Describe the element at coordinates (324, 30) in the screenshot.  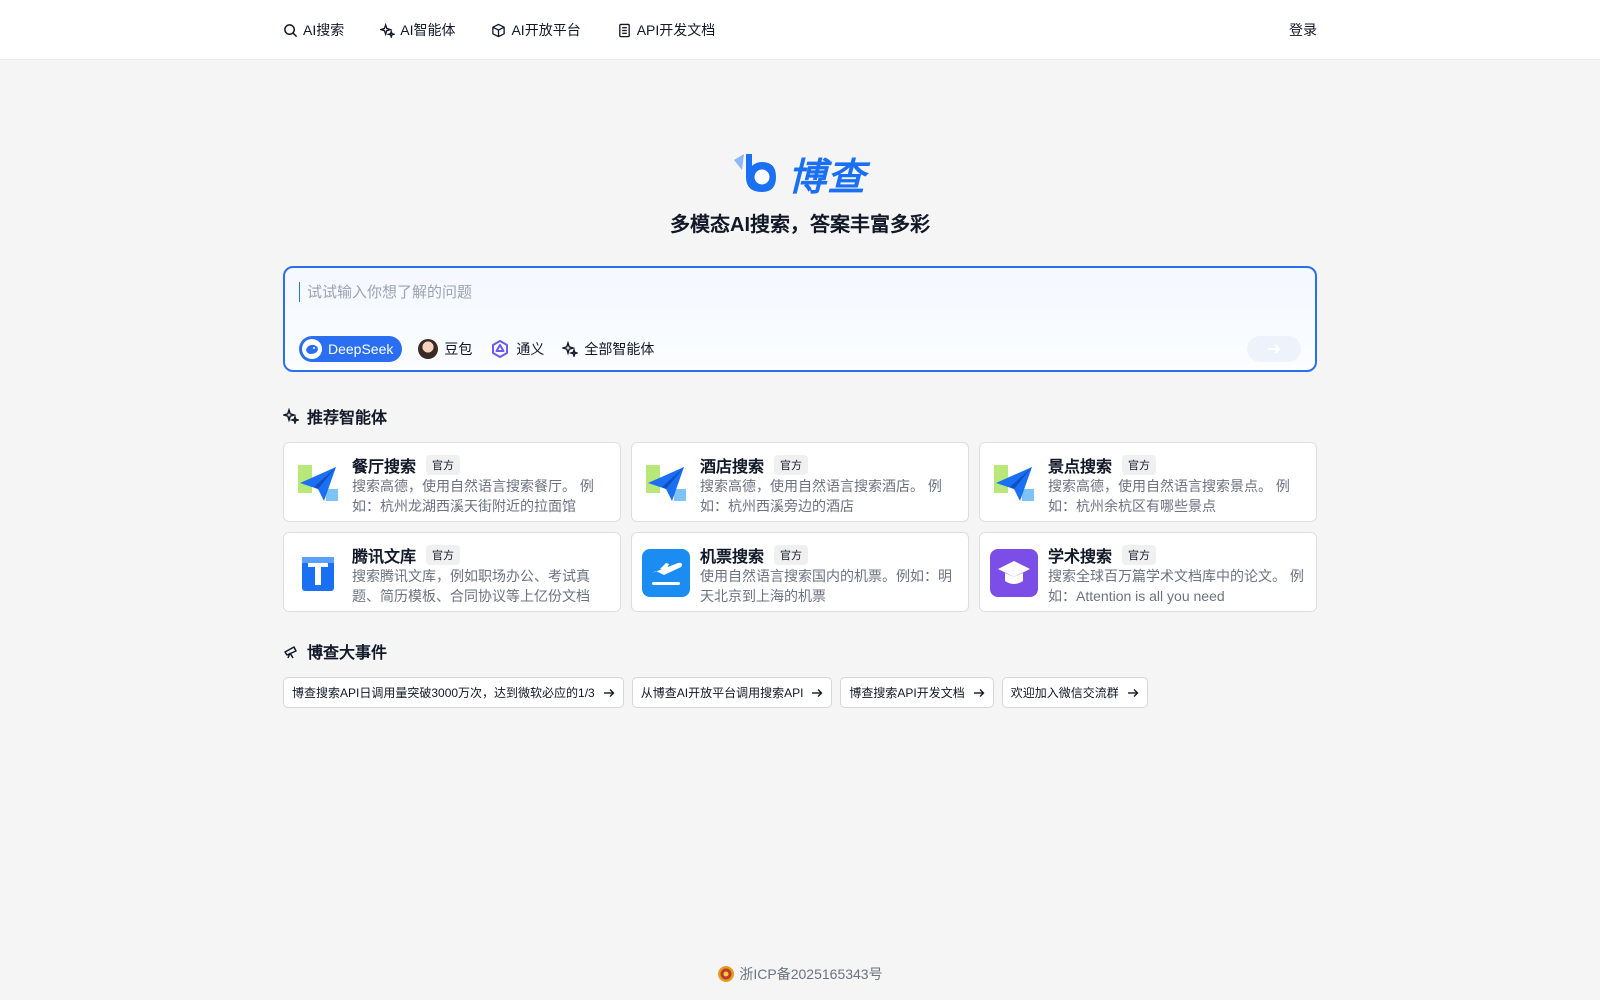
I see `nav-ai-search-label: AI搜索` at that location.